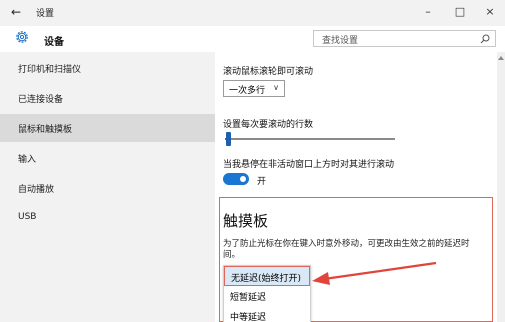 Image resolution: width=505 pixels, height=322 pixels. I want to click on search-icon, so click(485, 39).